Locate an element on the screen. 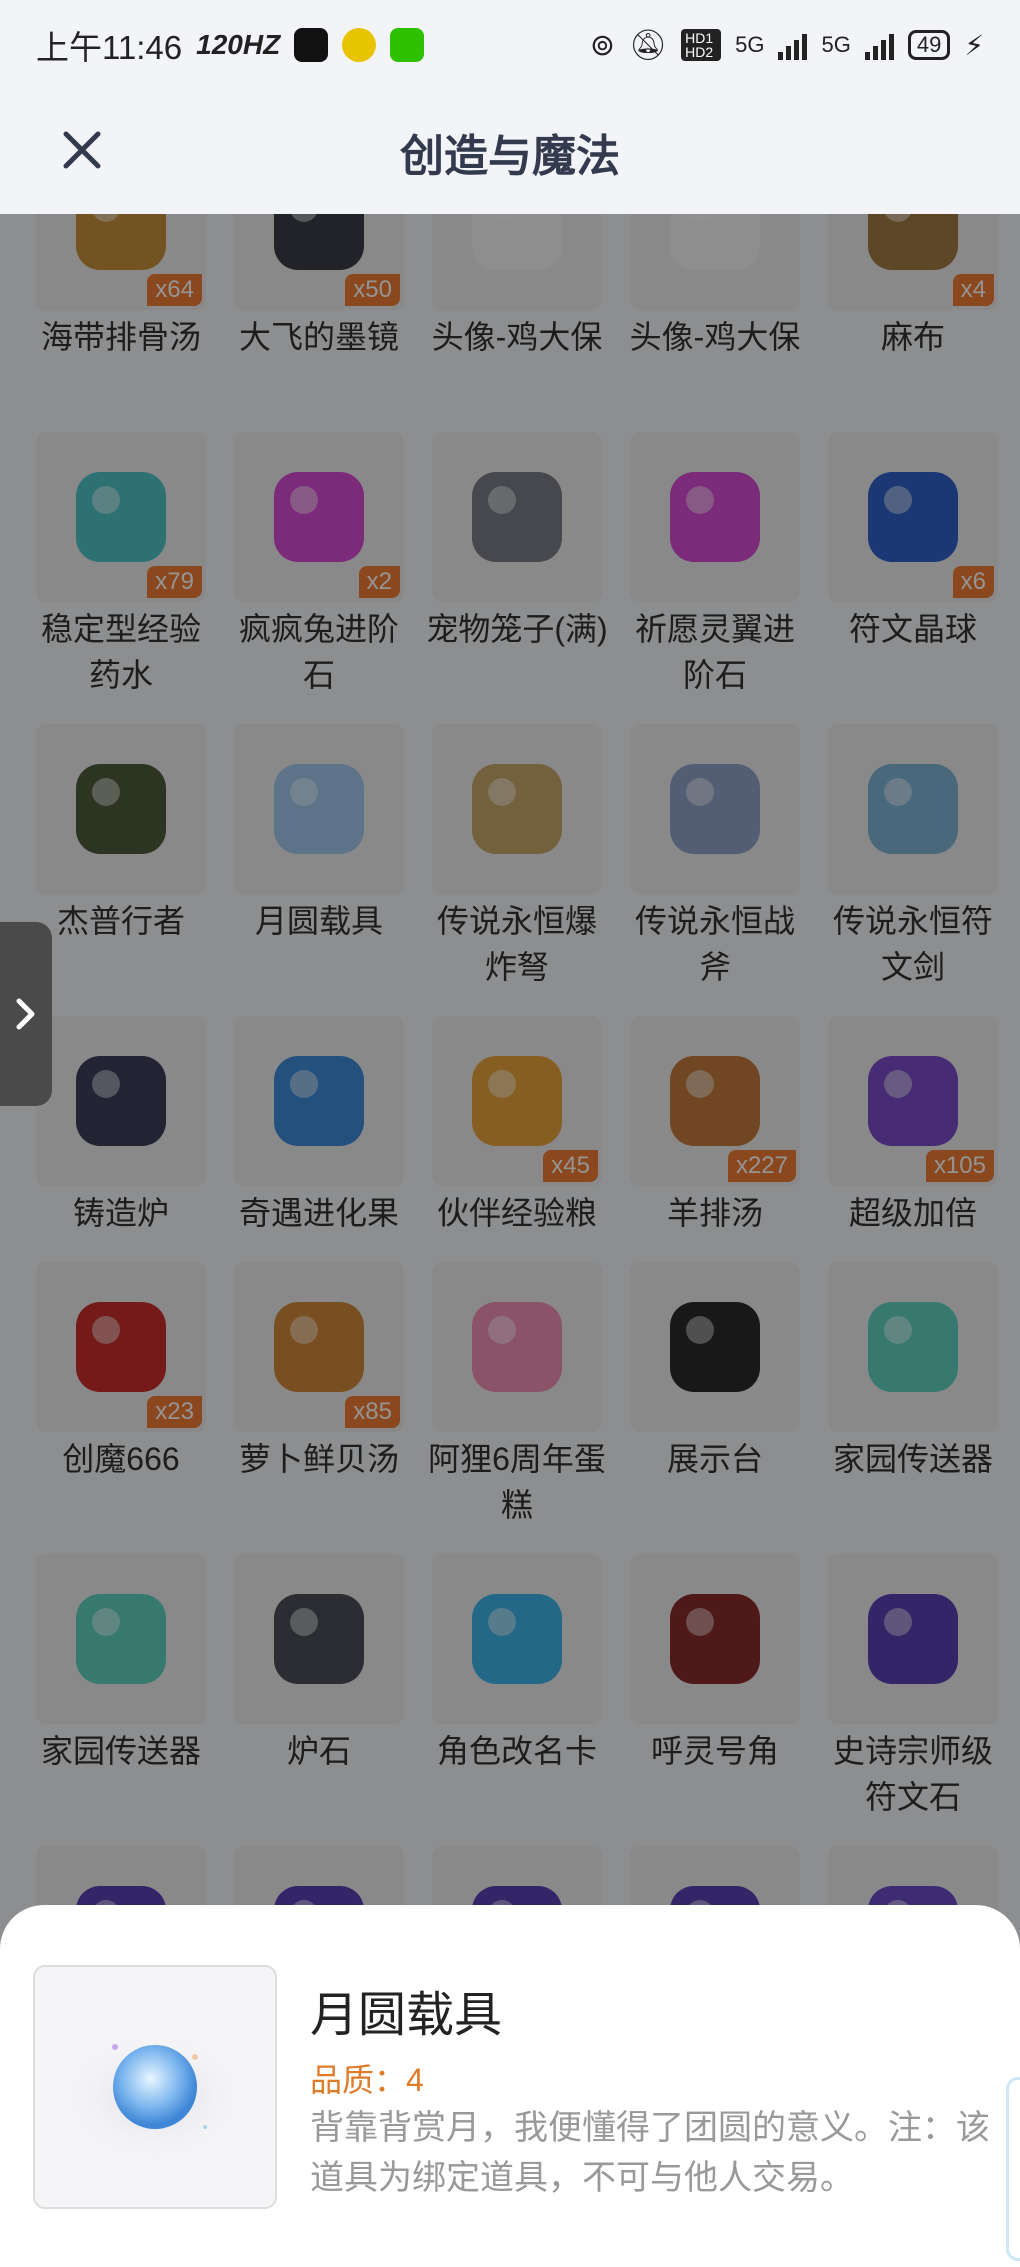 The width and height of the screenshot is (1020, 2267). side-expand-tab is located at coordinates (26, 1014).